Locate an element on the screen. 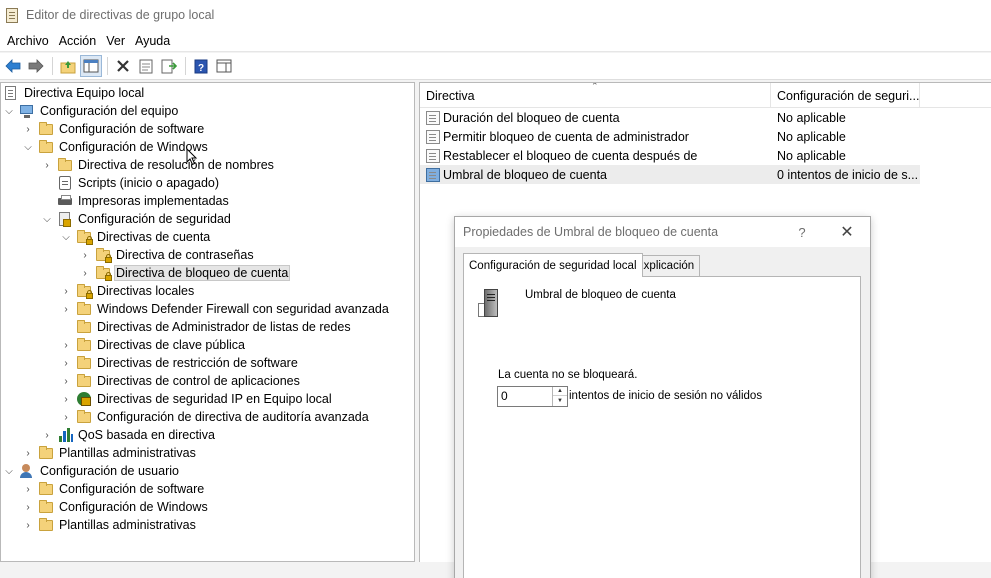 This screenshot has height=578, width=991. delete-icon is located at coordinates (123, 66).